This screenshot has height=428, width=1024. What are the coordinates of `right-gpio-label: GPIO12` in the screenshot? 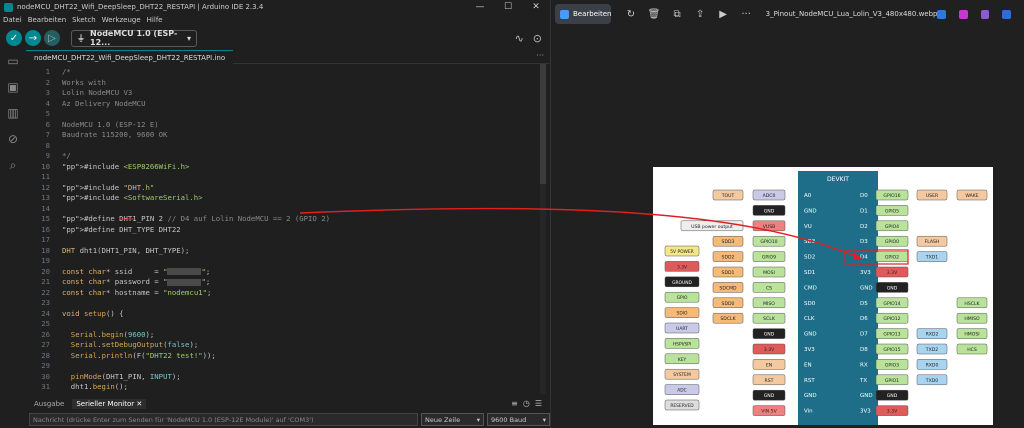 It's located at (891, 319).